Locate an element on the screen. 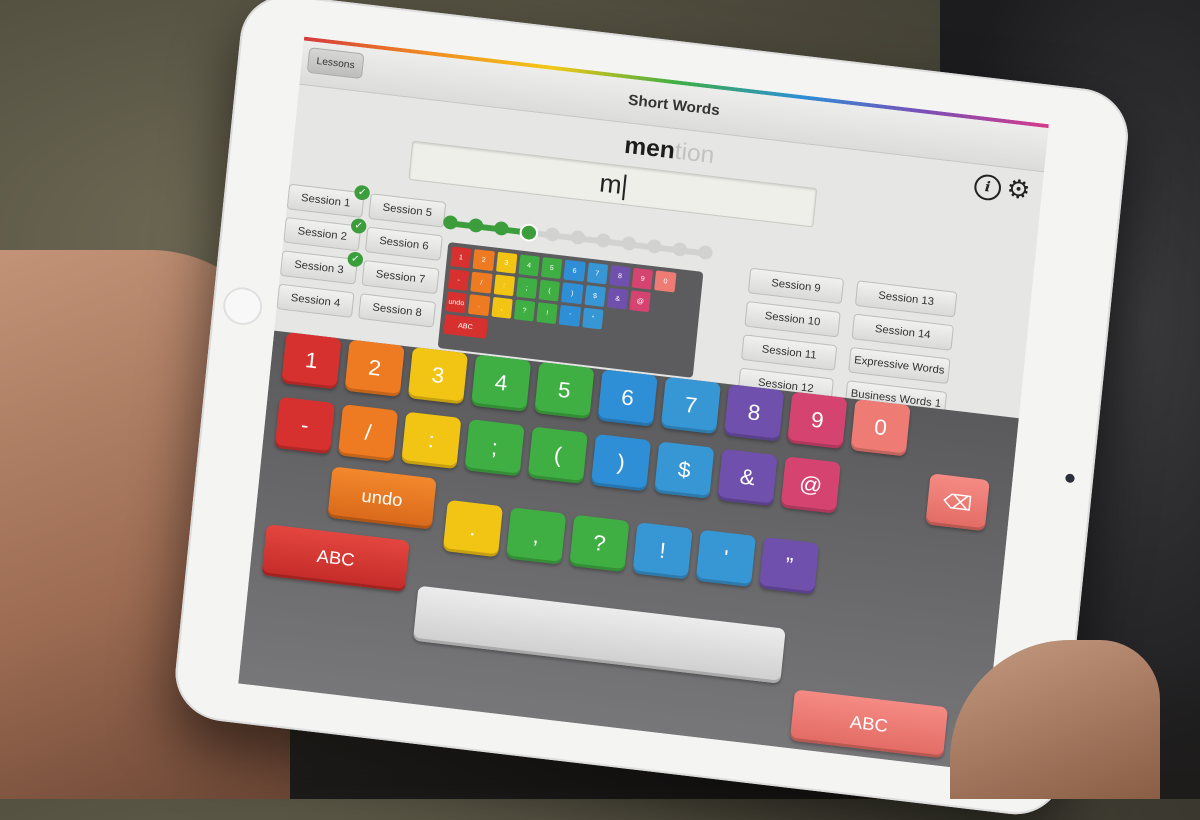  mini-key: 1 is located at coordinates (461, 257).